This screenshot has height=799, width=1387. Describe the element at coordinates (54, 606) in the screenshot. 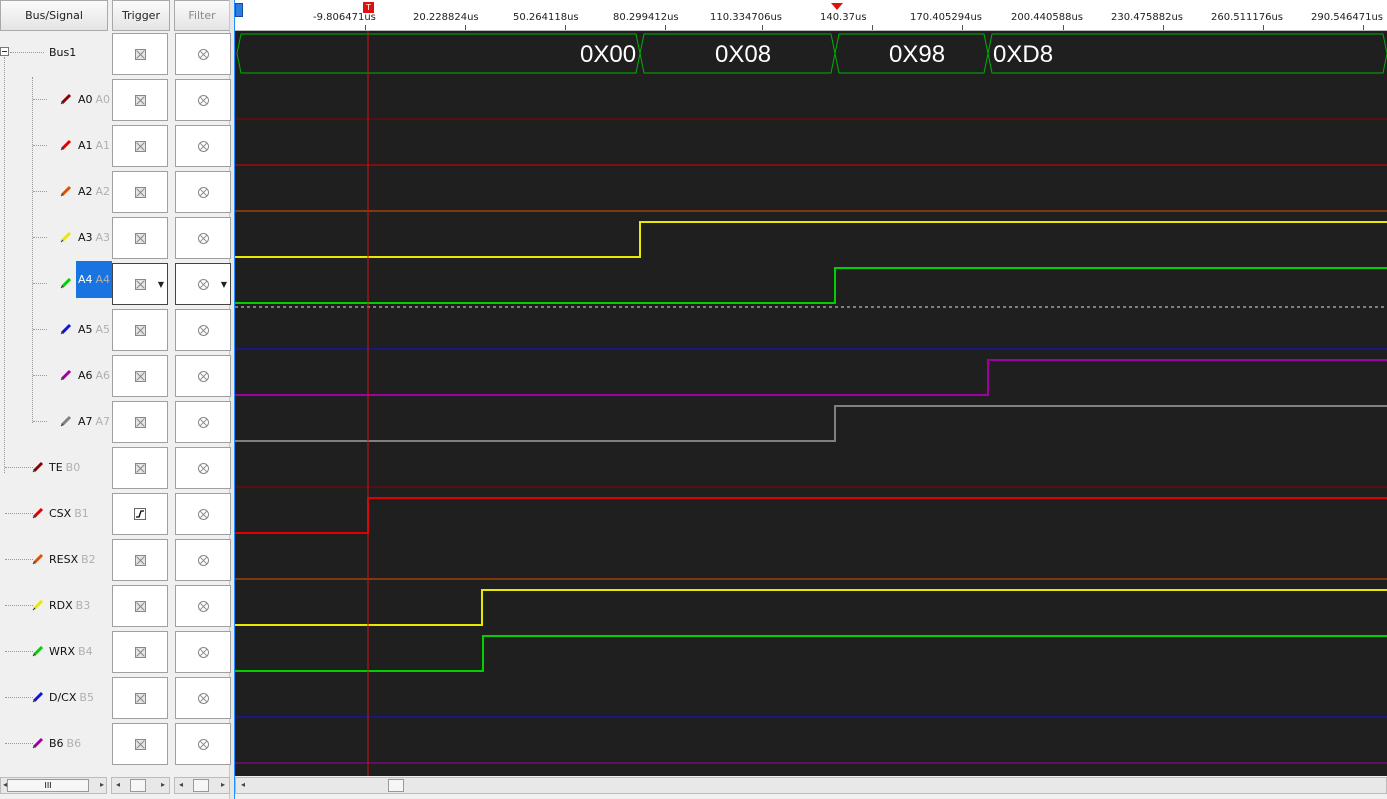

I see `signal-row-rdx: RDX B3` at that location.